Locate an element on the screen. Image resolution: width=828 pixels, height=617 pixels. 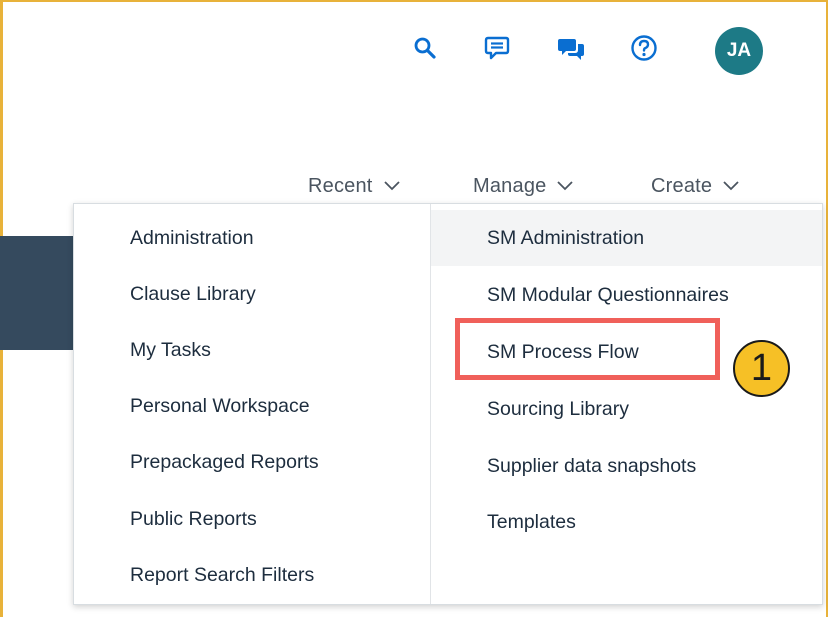
avatar-initials: JA is located at coordinates (739, 50).